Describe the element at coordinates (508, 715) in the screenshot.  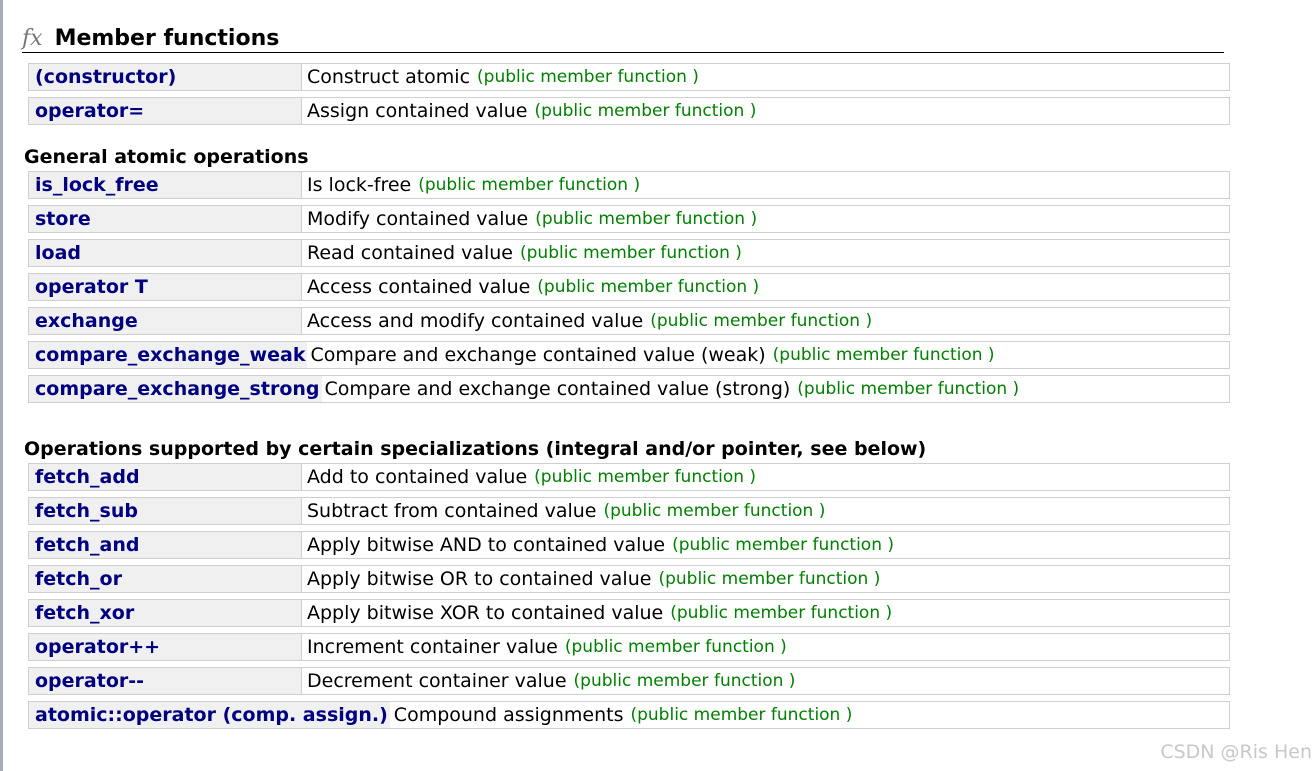
I see `member-description: Compound assignments` at that location.